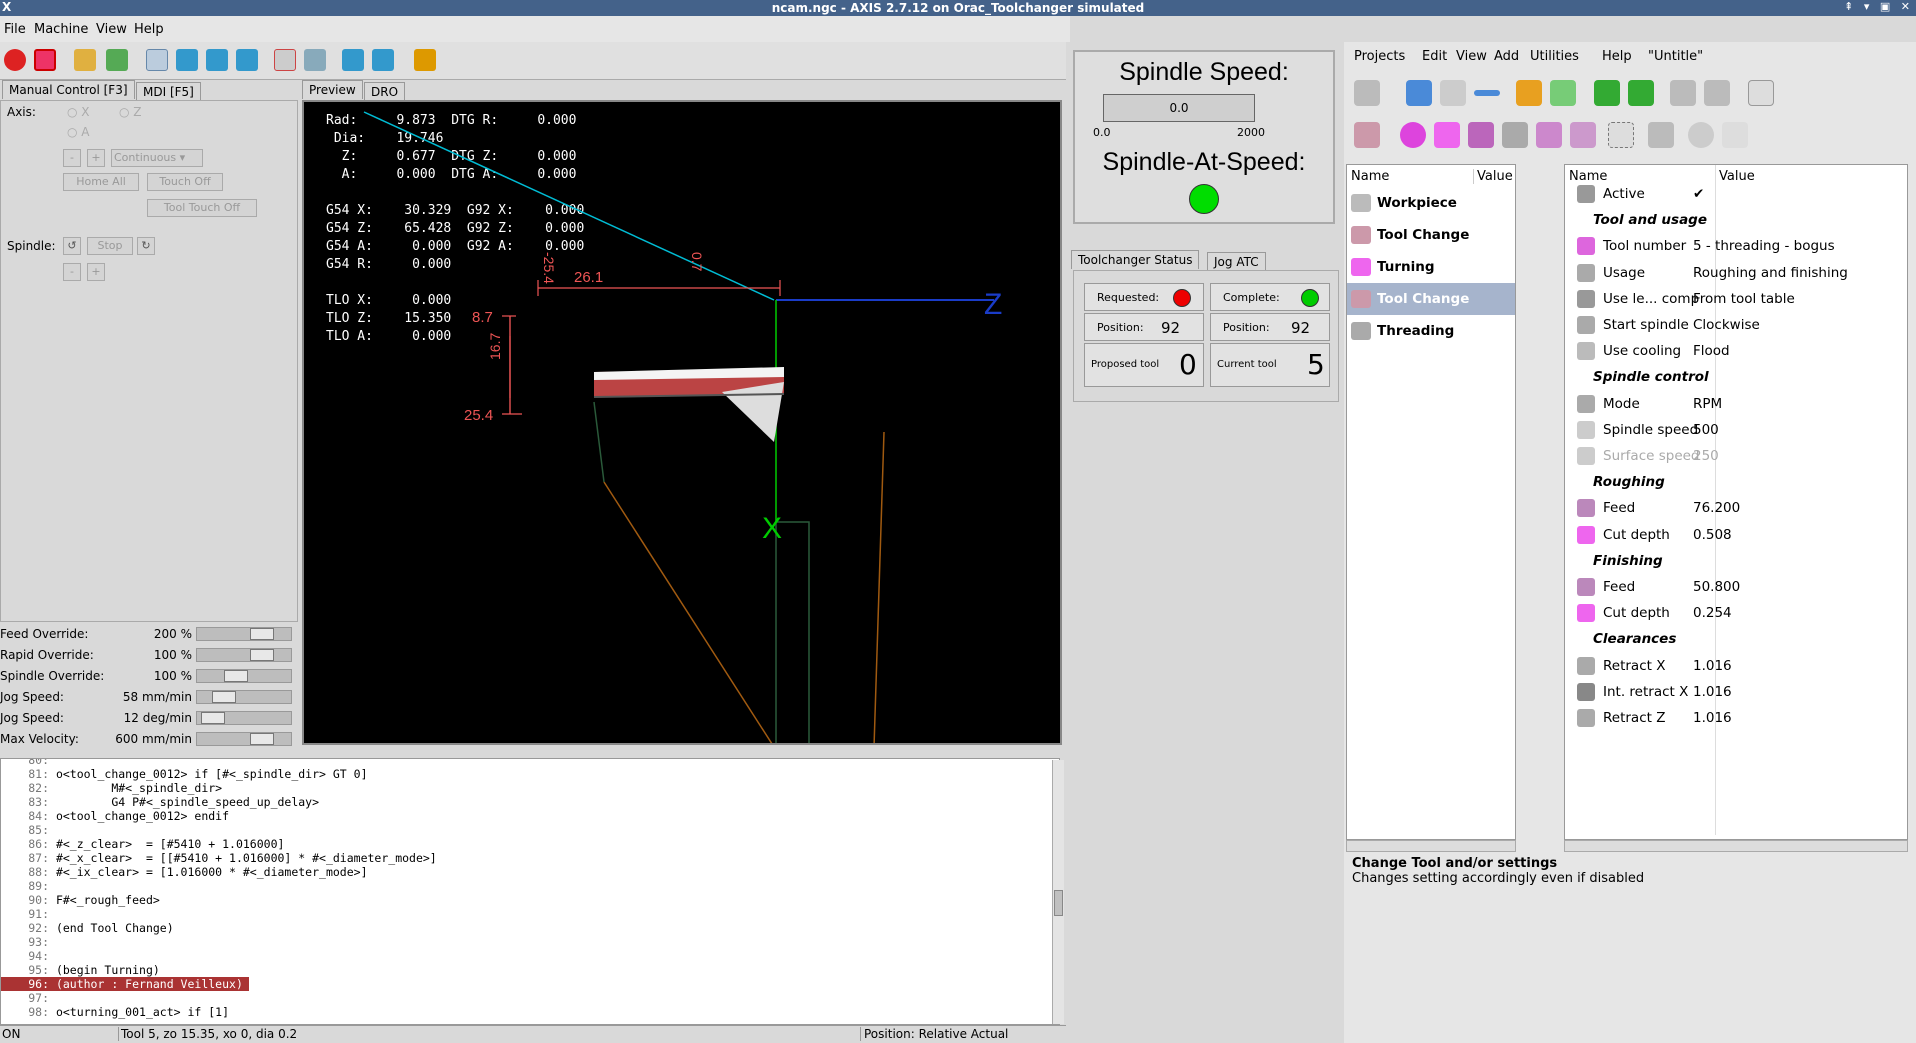 The height and width of the screenshot is (1043, 1916). What do you see at coordinates (15, 29) in the screenshot?
I see `menu-file: File` at bounding box center [15, 29].